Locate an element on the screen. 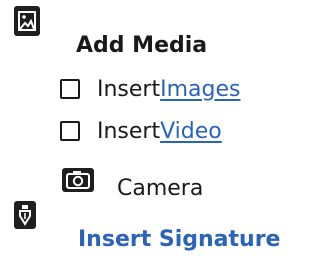  insert-video-link: Video is located at coordinates (191, 131).